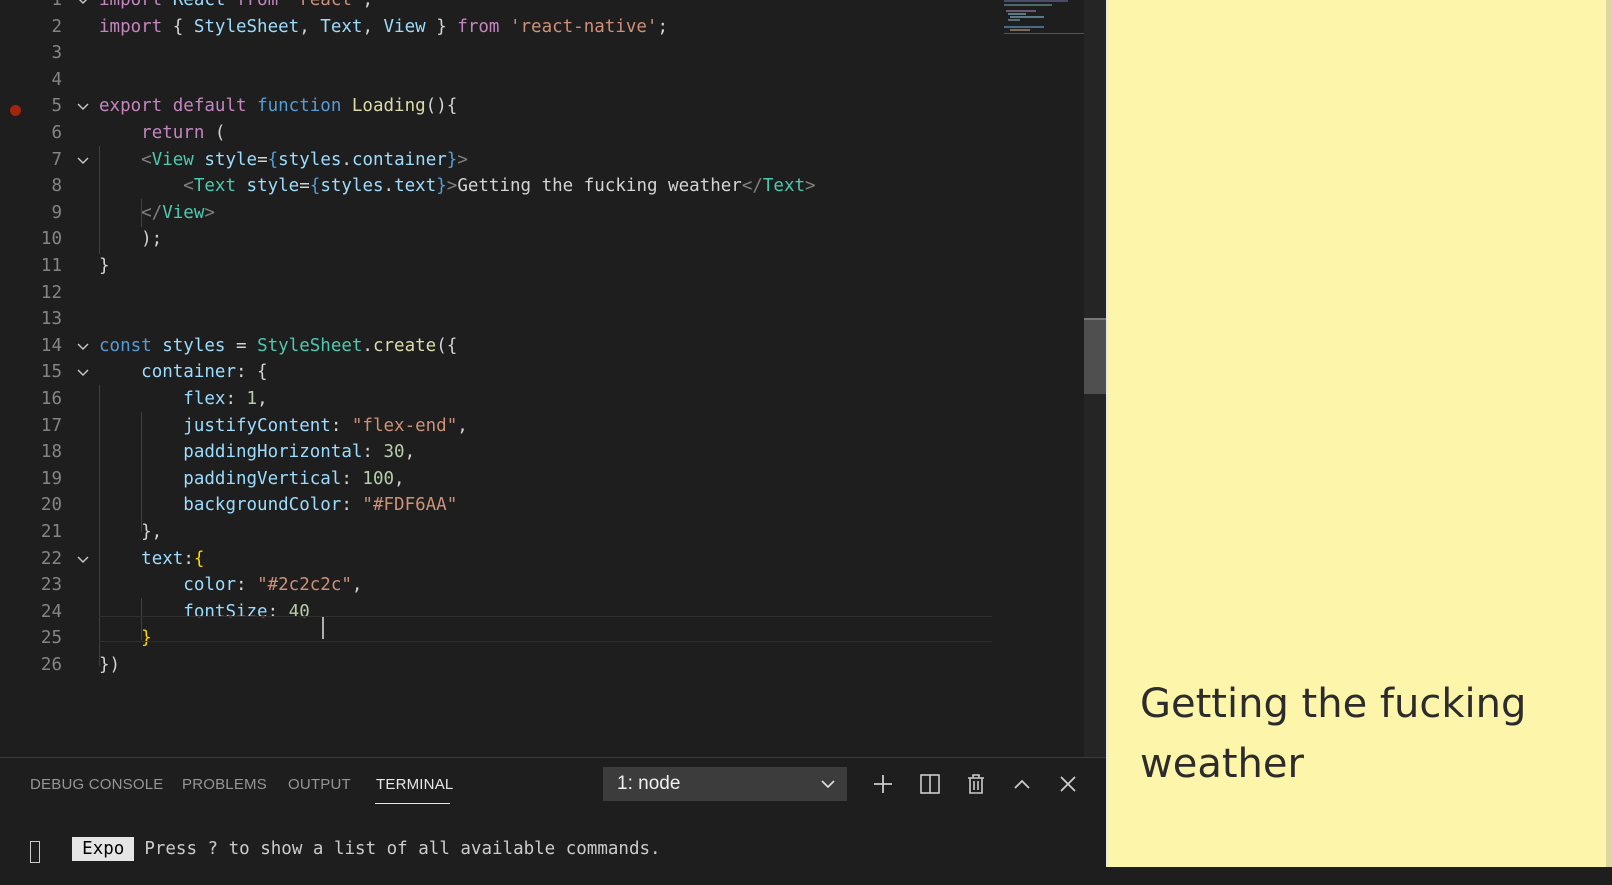 This screenshot has height=885, width=1612. Describe the element at coordinates (500, 479) in the screenshot. I see `code-line: 19 paddingVertical: 100,` at that location.